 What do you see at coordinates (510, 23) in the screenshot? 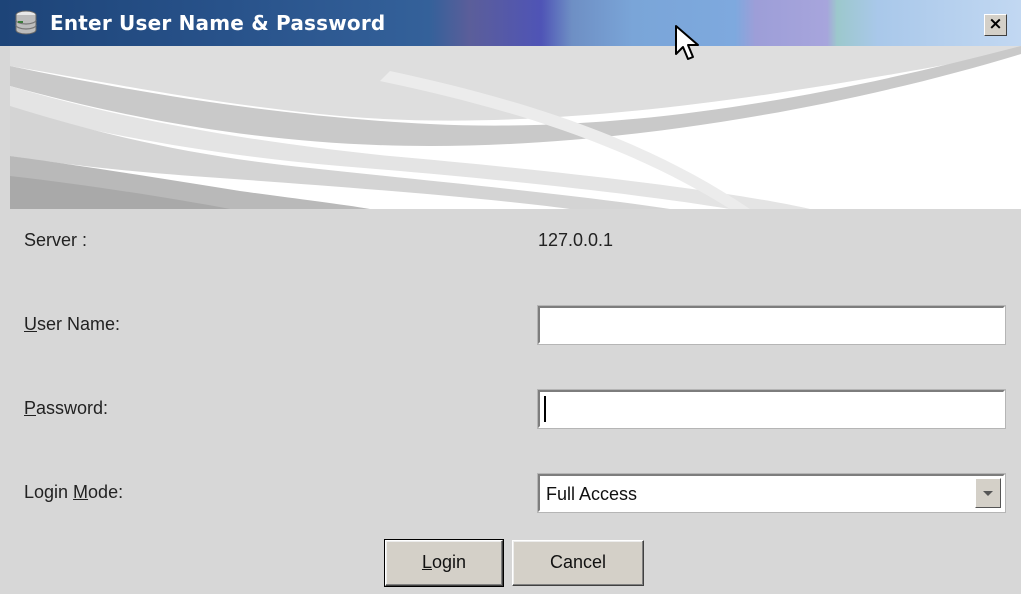
I see `title-bar: Enter User Name & Password ×` at bounding box center [510, 23].